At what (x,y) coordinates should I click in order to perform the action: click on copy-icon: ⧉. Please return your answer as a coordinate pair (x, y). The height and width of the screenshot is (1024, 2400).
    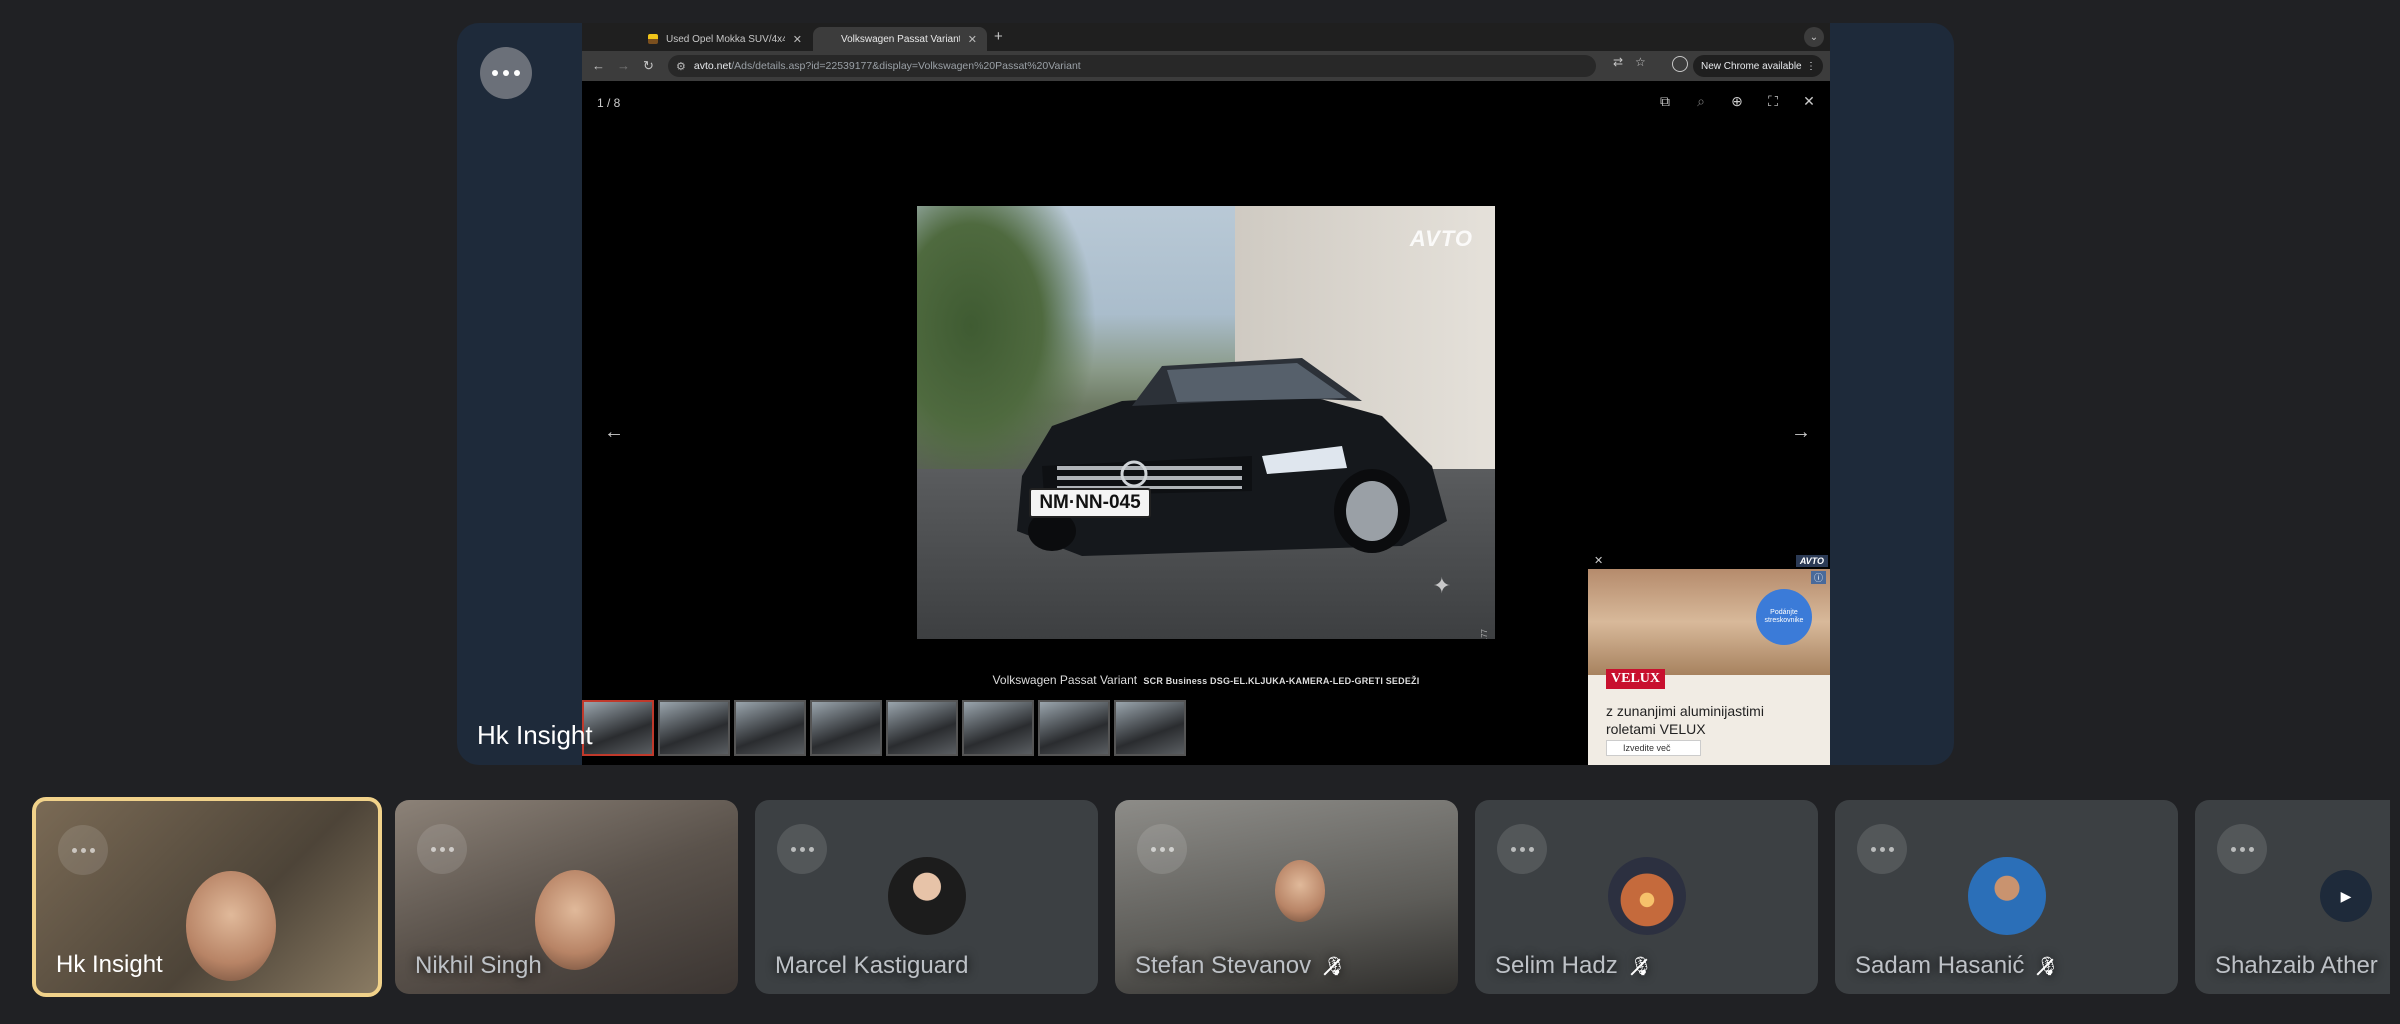
    Looking at the image, I should click on (1665, 101).